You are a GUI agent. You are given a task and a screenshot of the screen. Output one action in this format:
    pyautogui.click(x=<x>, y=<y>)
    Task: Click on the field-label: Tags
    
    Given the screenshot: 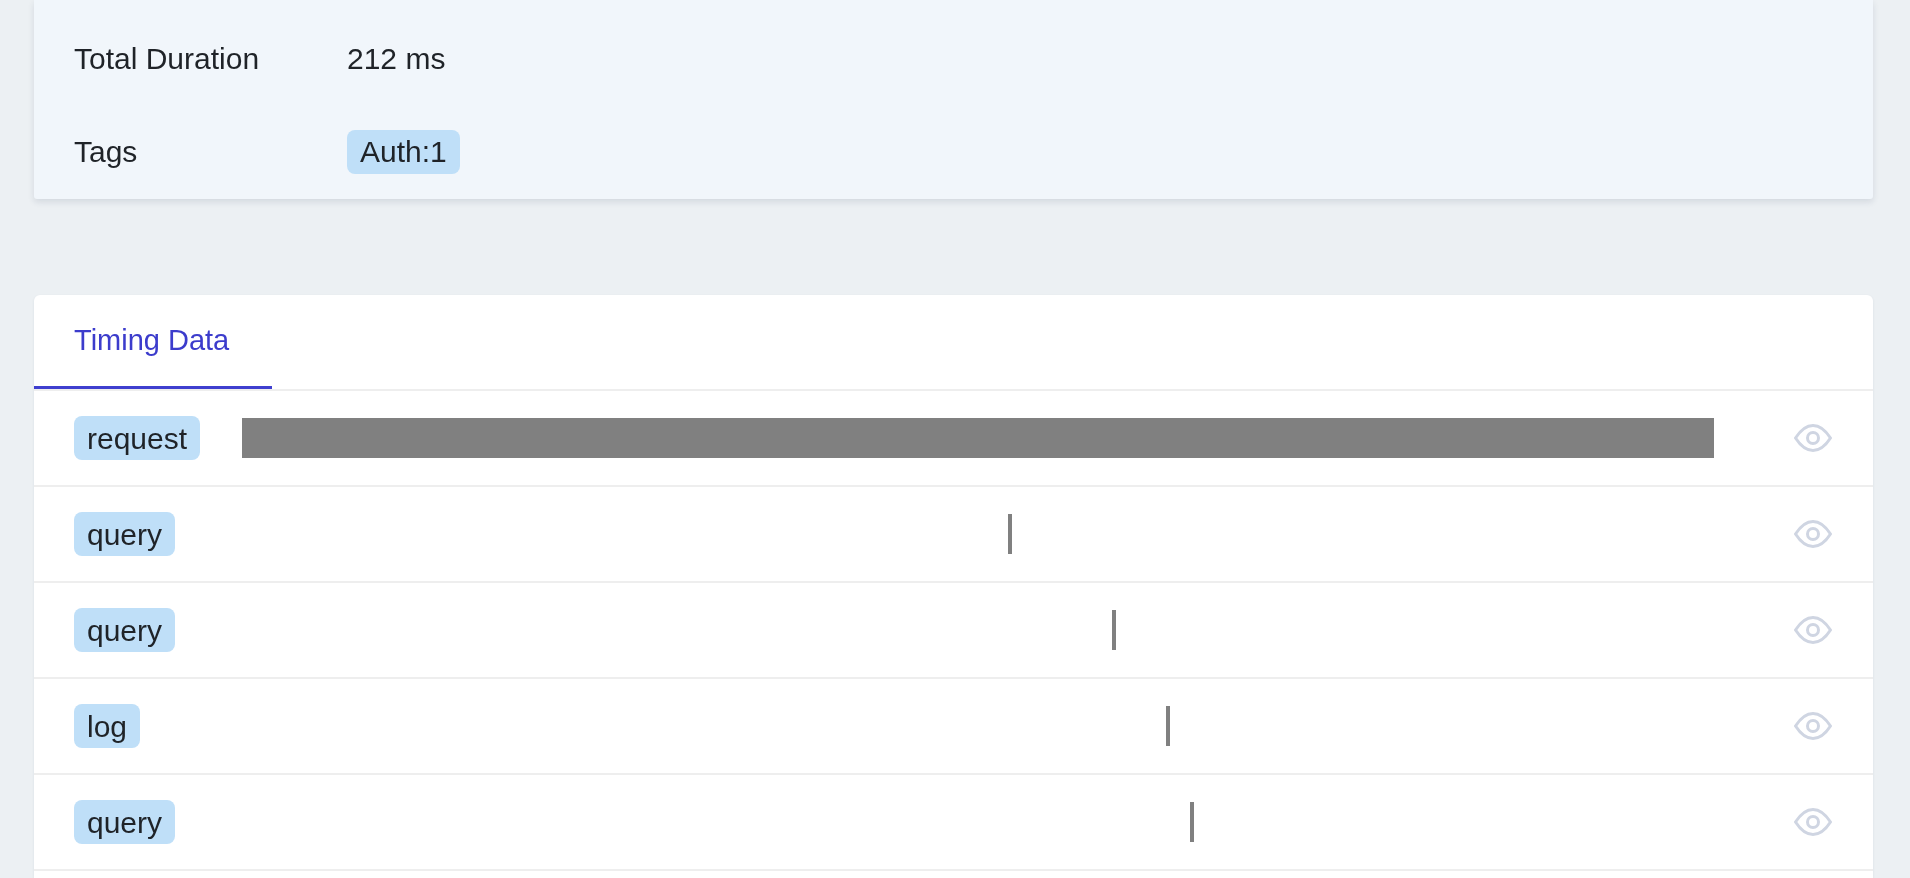 What is the action you would take?
    pyautogui.click(x=106, y=152)
    